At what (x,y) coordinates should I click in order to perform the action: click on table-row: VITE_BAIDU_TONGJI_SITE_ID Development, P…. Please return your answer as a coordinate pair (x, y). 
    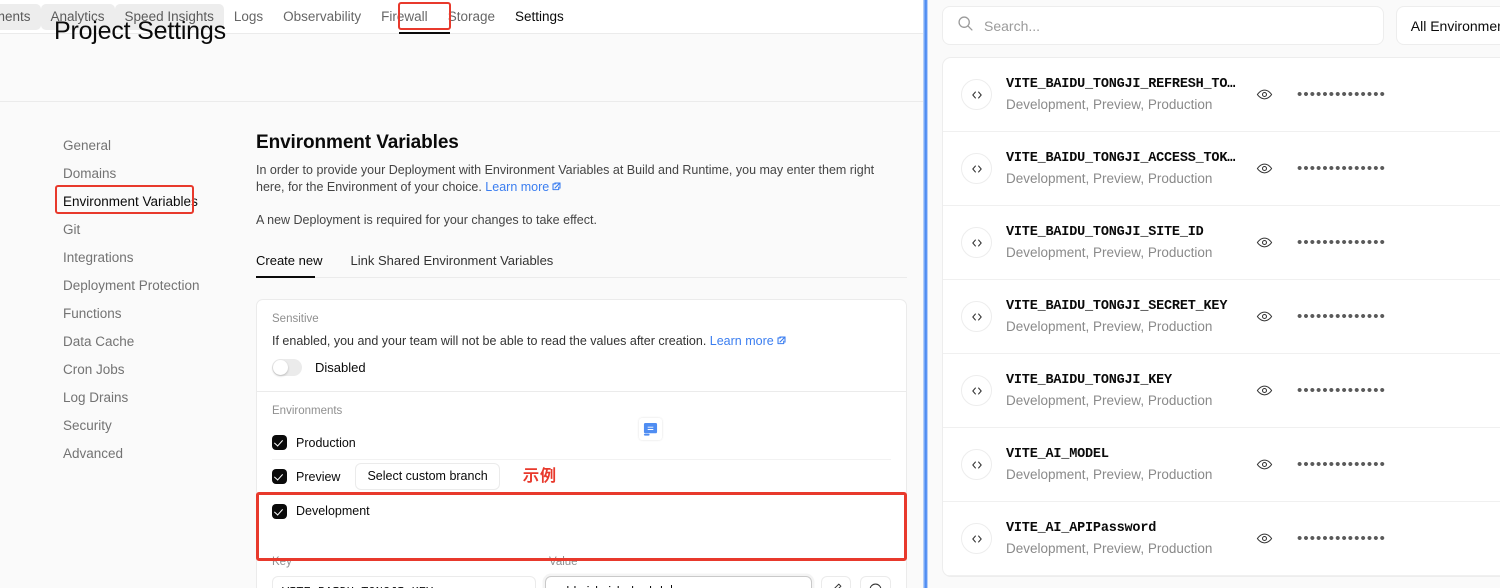
    Looking at the image, I should click on (1221, 243).